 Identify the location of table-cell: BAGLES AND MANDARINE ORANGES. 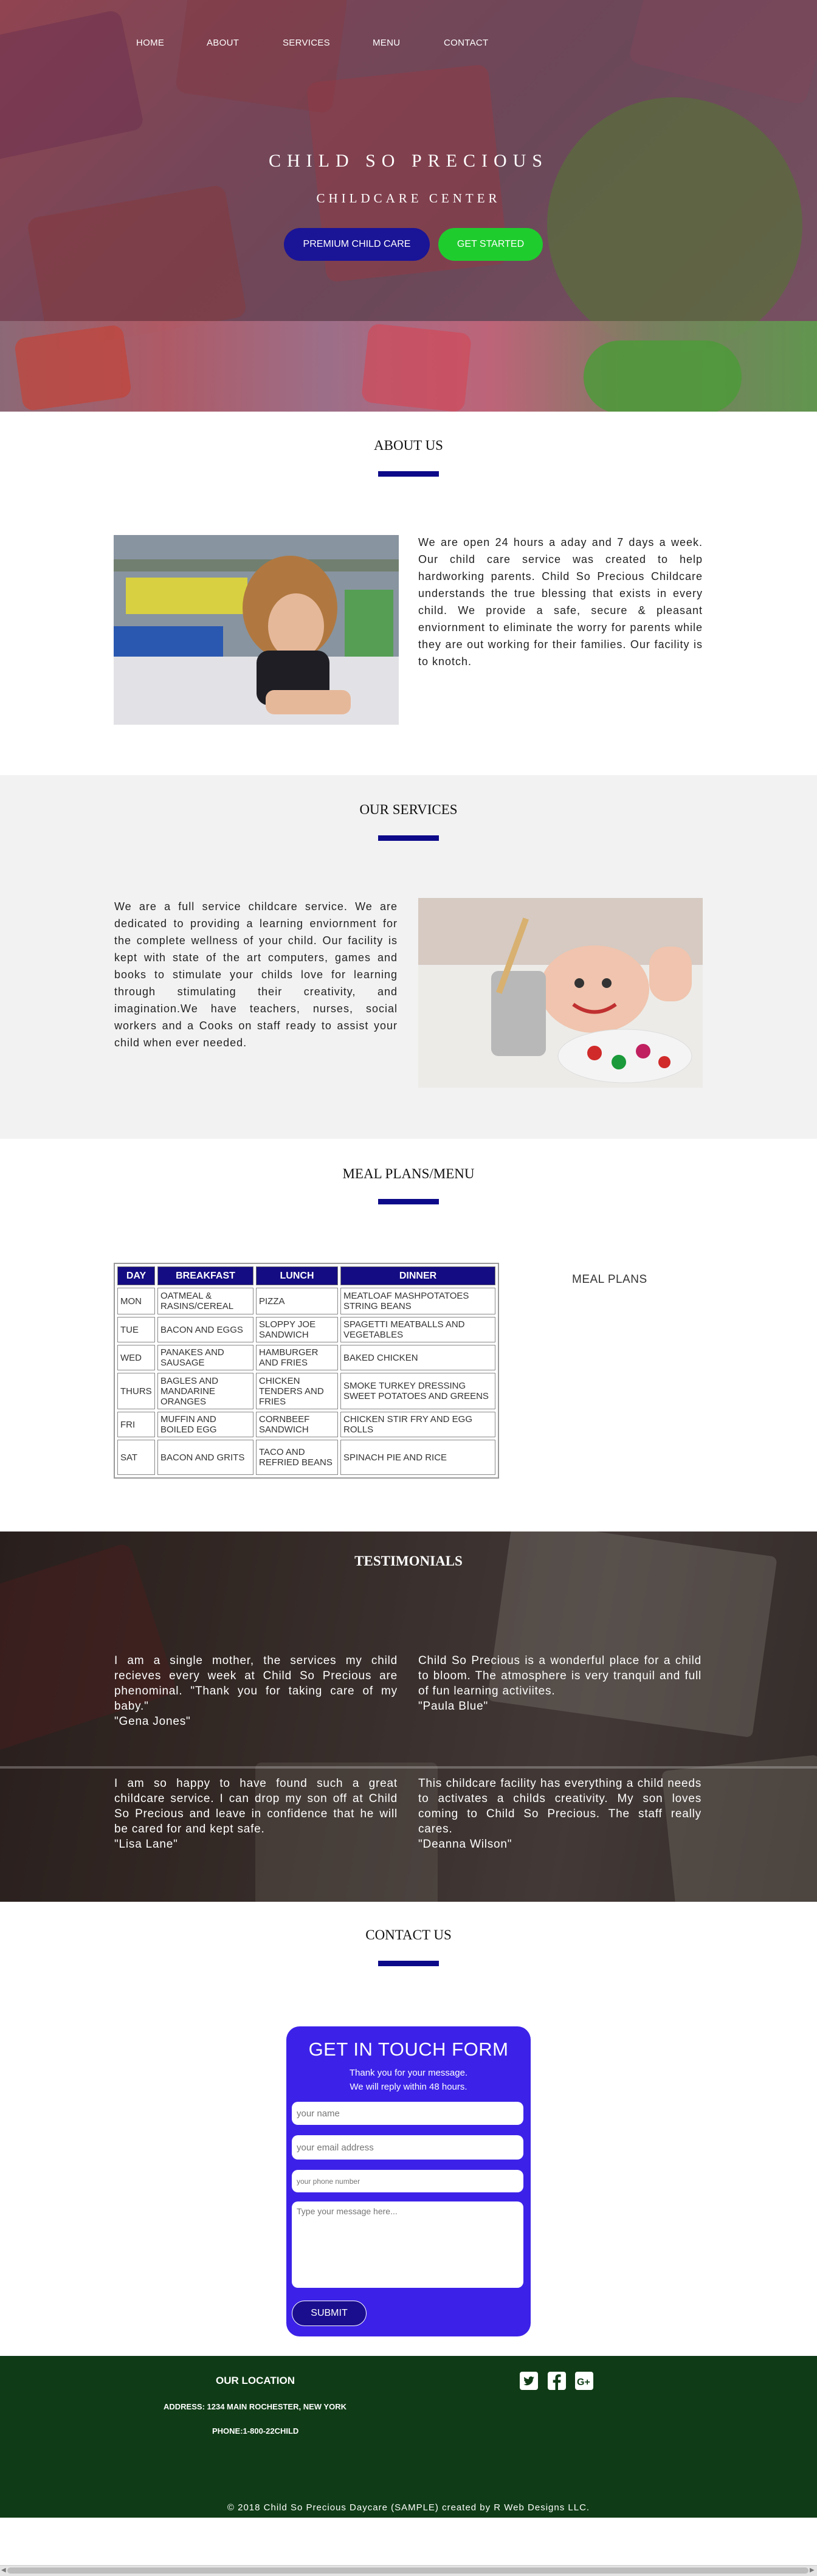
(205, 1391).